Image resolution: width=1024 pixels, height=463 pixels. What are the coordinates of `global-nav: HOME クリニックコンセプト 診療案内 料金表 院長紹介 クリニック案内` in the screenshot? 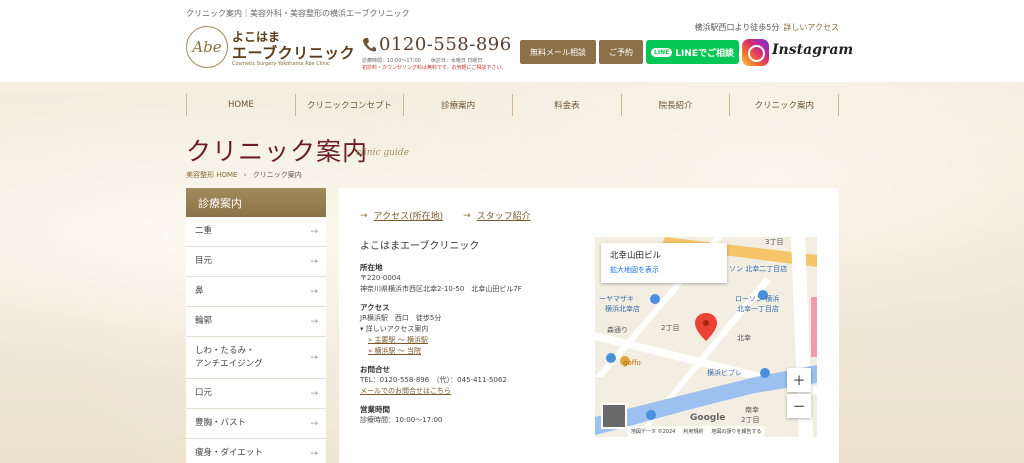 It's located at (513, 105).